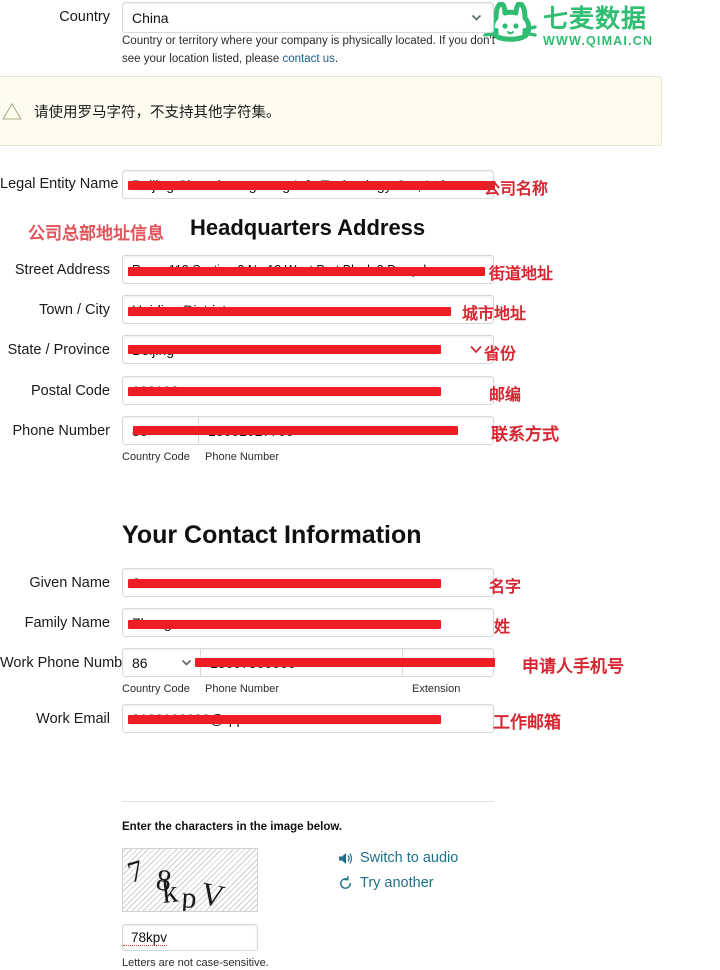  Describe the element at coordinates (595, 19) in the screenshot. I see `logo-brand-name: 七麦数据` at that location.